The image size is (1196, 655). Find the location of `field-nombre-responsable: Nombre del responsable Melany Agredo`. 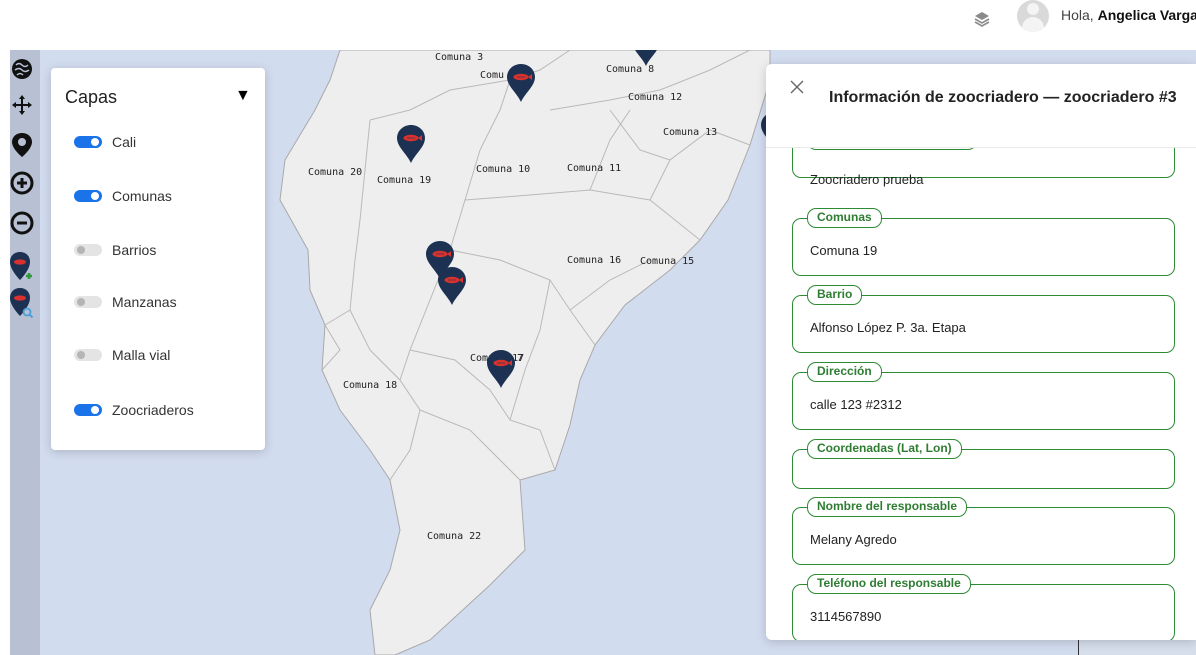

field-nombre-responsable: Nombre del responsable Melany Agredo is located at coordinates (983, 531).